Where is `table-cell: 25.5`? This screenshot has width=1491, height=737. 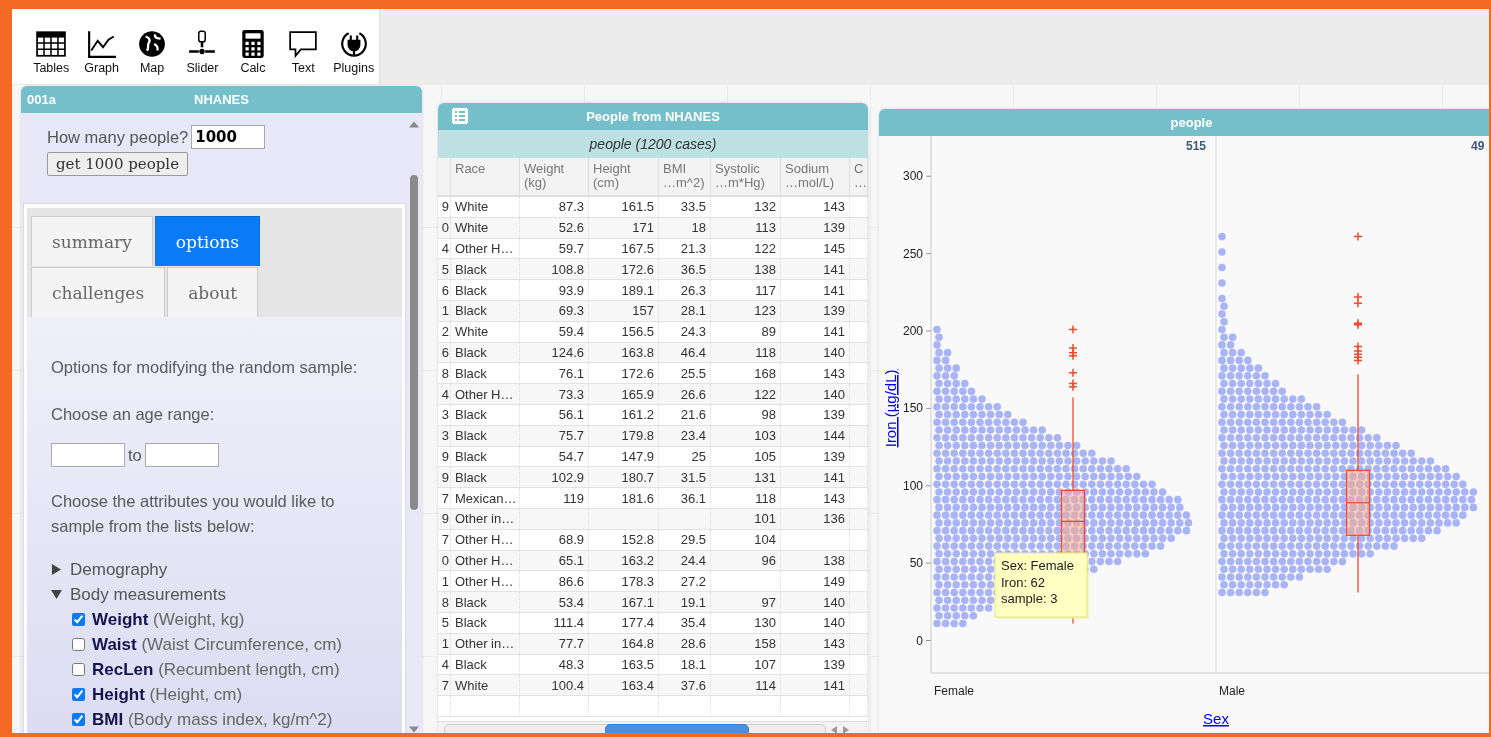 table-cell: 25.5 is located at coordinates (693, 373).